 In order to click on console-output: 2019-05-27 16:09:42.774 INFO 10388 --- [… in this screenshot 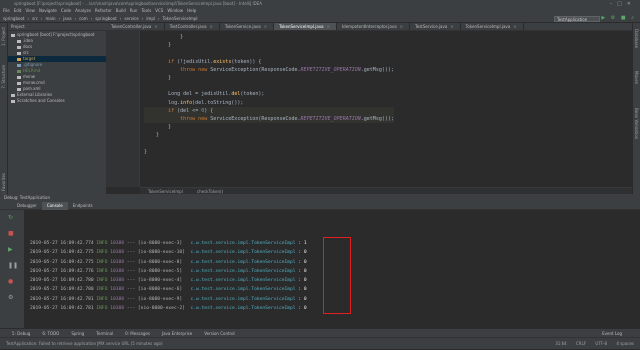, I will do `click(168, 276)`.